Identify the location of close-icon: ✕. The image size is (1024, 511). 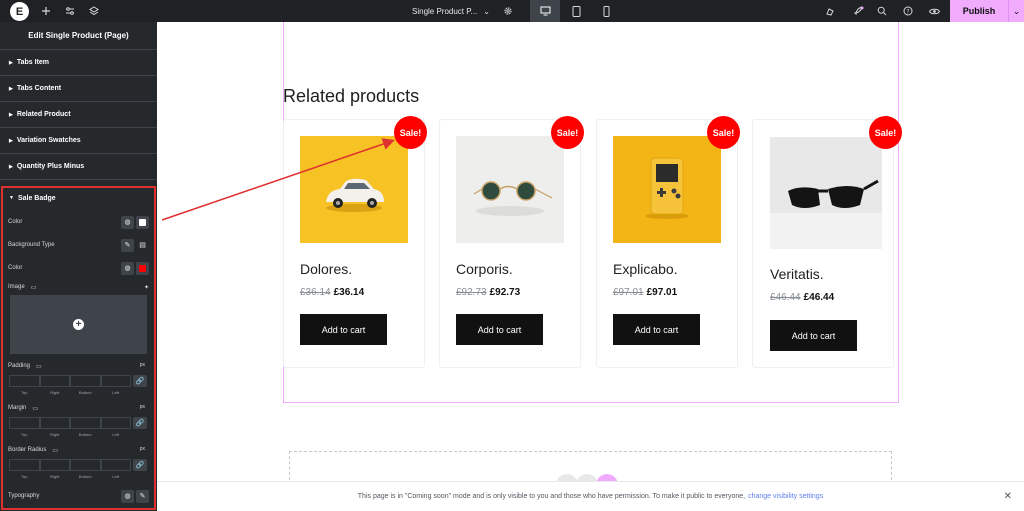
(1008, 496).